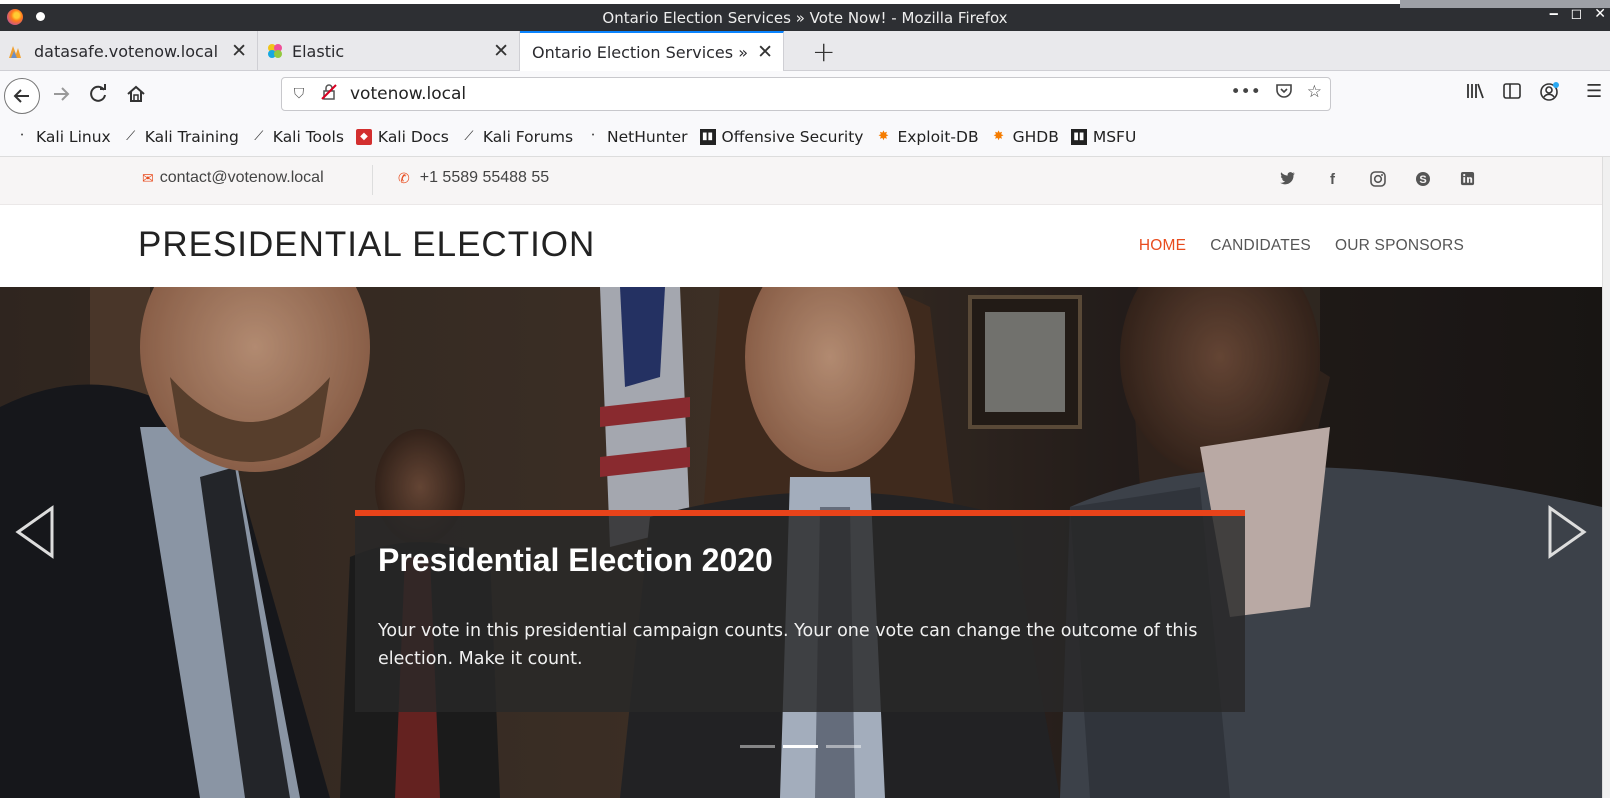  What do you see at coordinates (806, 94) in the screenshot?
I see `url-bar: ⛉ votenow.local ••• ☆` at bounding box center [806, 94].